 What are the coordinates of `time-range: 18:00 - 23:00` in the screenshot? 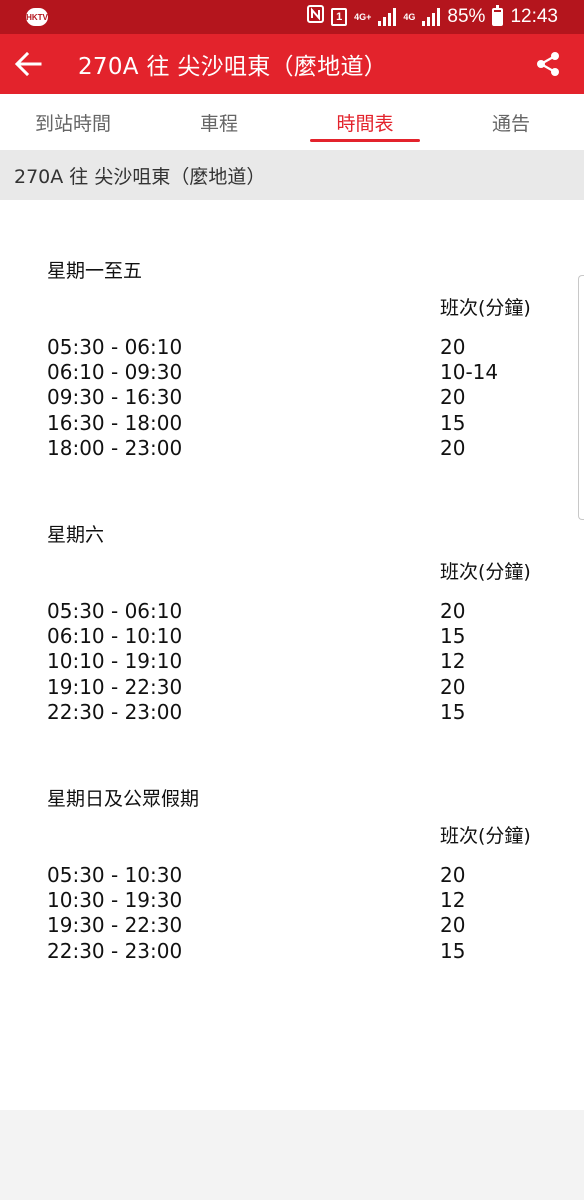 It's located at (115, 447).